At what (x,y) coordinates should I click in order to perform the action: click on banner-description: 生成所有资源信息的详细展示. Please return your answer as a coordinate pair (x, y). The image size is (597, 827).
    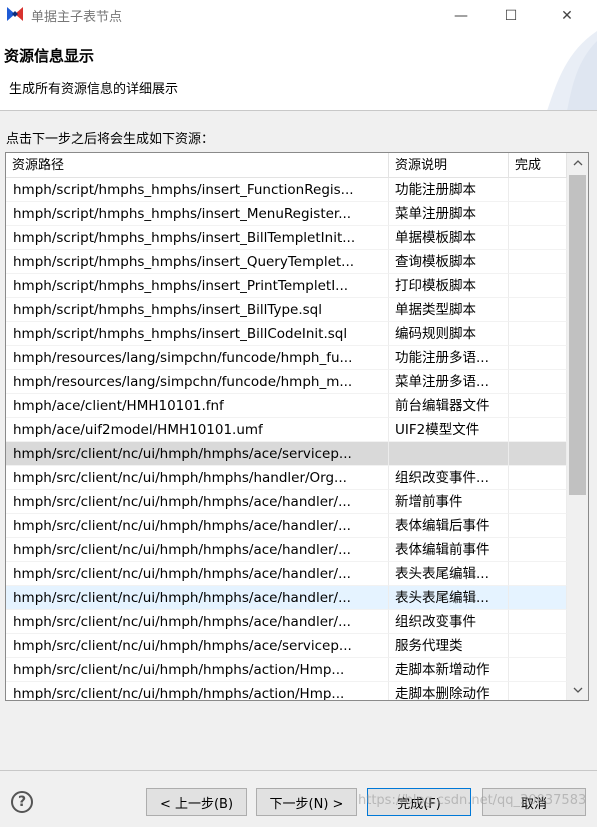
    Looking at the image, I should click on (94, 89).